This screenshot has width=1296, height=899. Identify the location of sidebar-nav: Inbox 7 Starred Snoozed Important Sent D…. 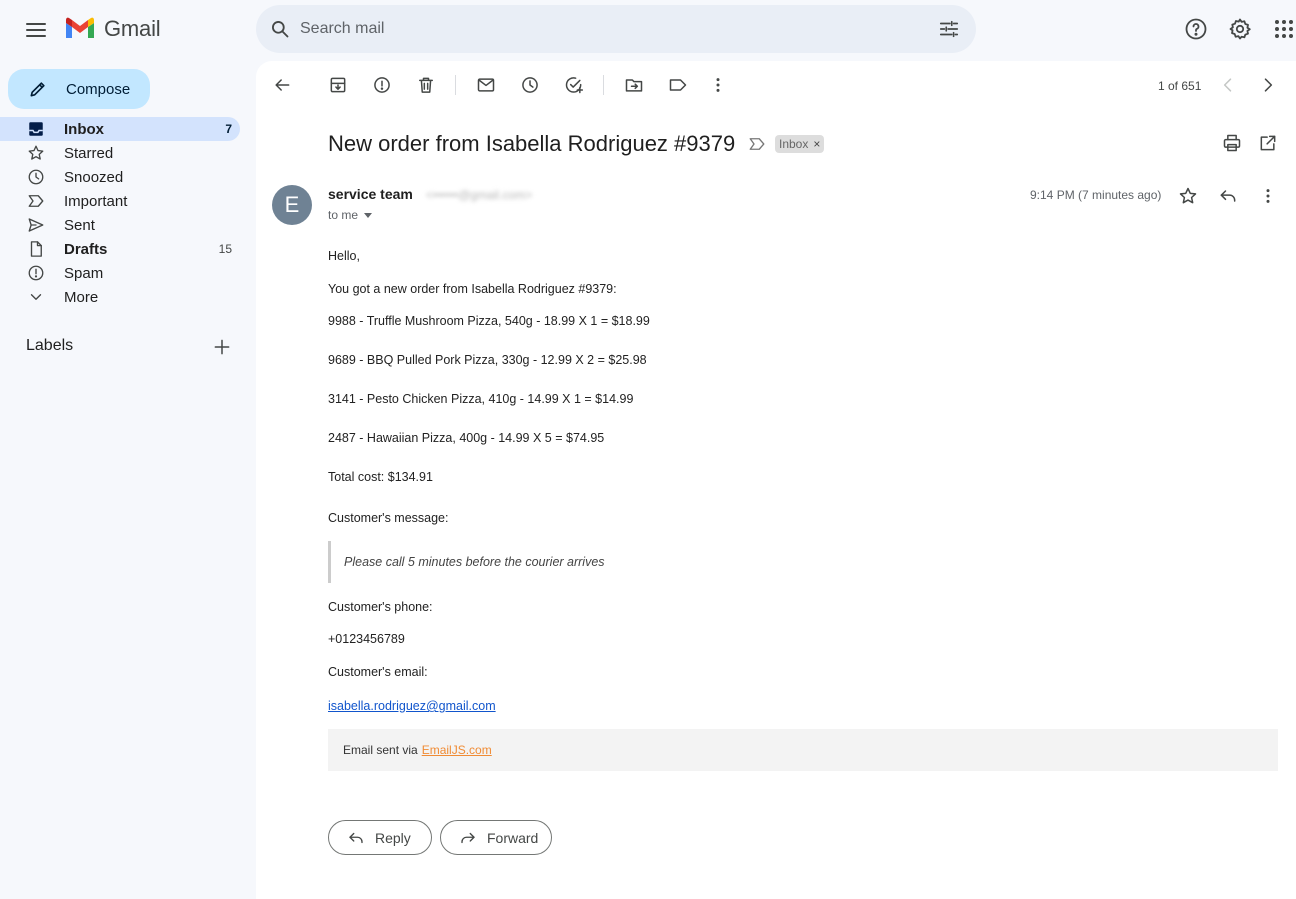
(120, 213).